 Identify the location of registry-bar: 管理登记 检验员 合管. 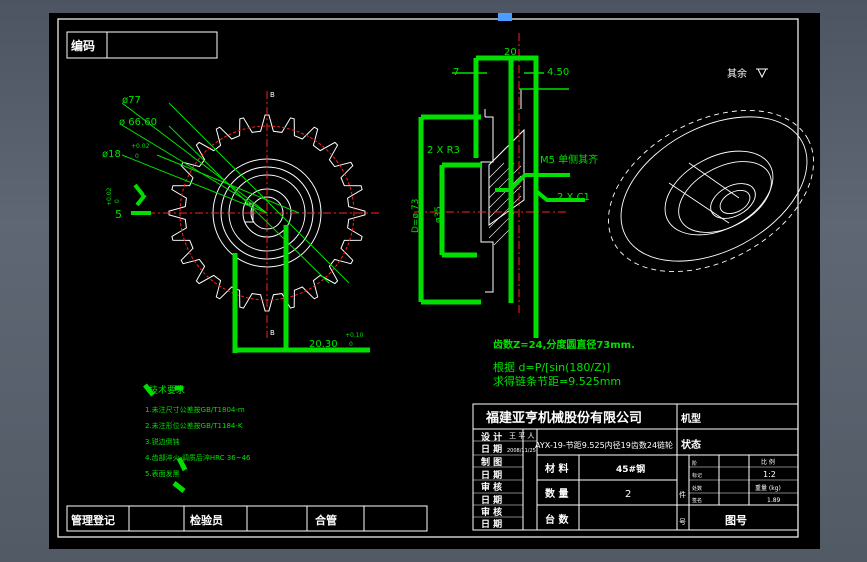
(247, 518).